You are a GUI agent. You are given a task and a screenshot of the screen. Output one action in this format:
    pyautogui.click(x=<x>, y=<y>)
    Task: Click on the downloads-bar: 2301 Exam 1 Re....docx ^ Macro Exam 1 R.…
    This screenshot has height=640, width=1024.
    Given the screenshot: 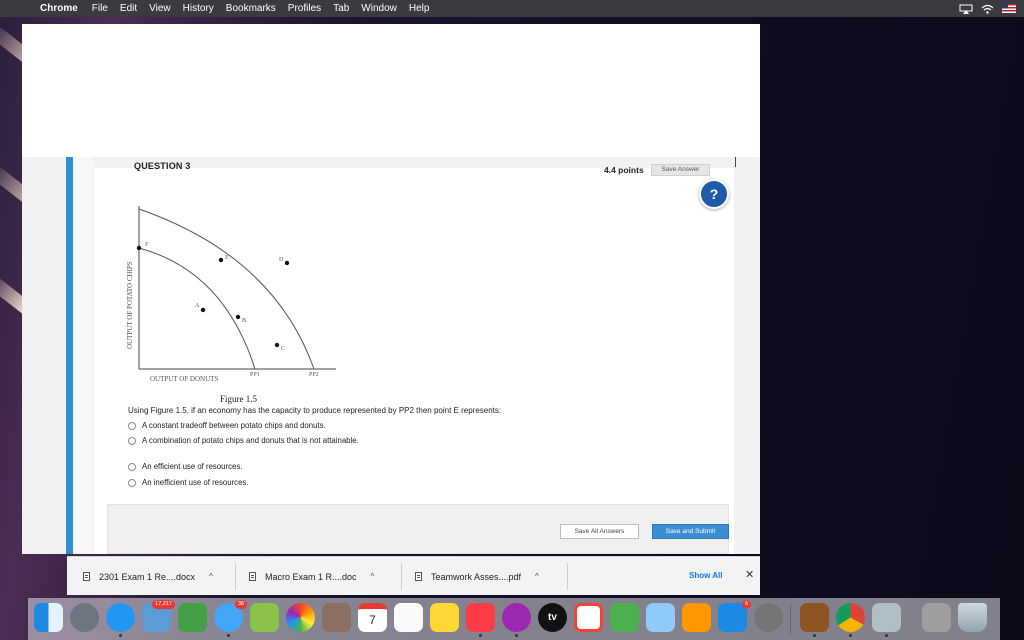 What is the action you would take?
    pyautogui.click(x=413, y=575)
    